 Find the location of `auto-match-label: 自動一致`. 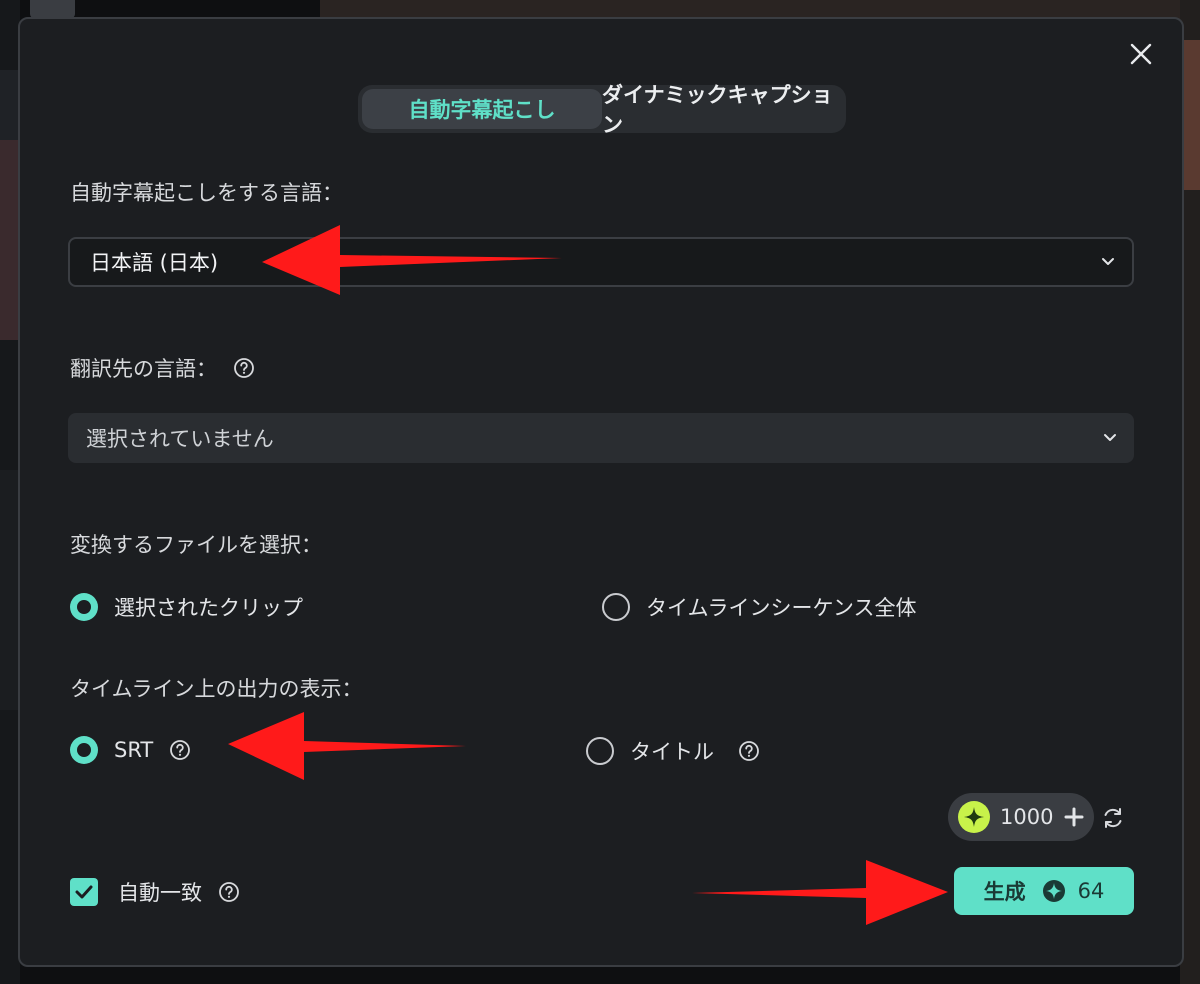

auto-match-label: 自動一致 is located at coordinates (160, 893).